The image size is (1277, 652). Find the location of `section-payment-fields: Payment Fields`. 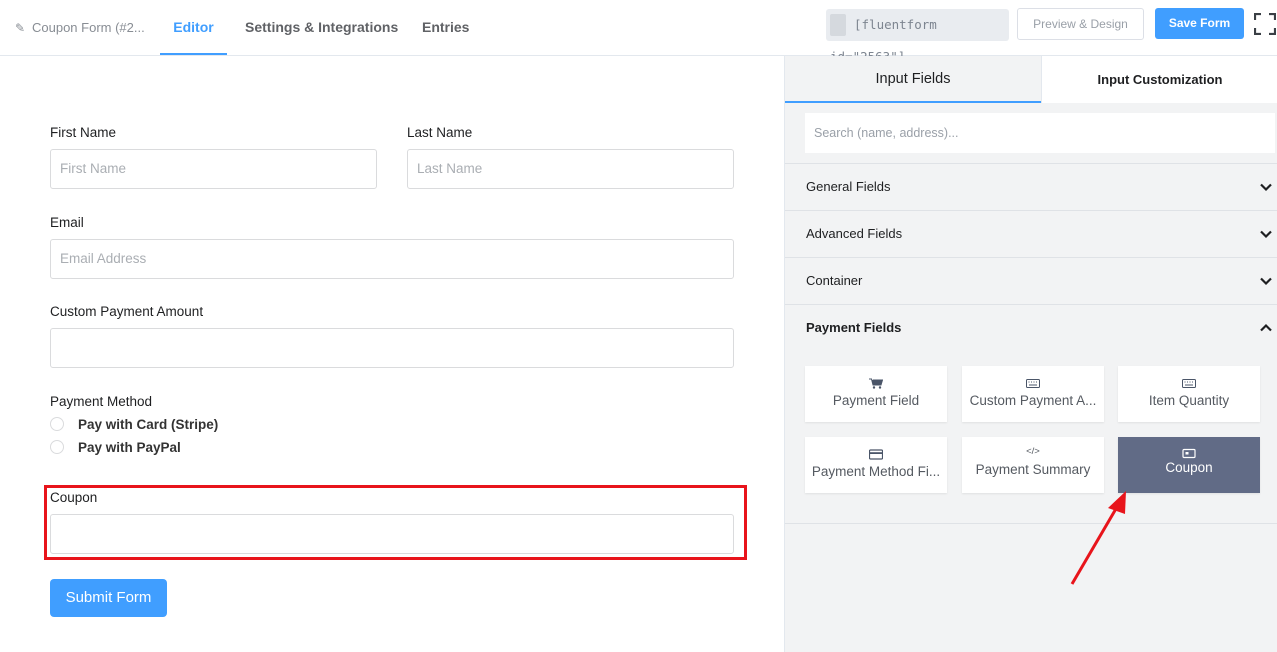

section-payment-fields: Payment Fields is located at coordinates (1031, 327).